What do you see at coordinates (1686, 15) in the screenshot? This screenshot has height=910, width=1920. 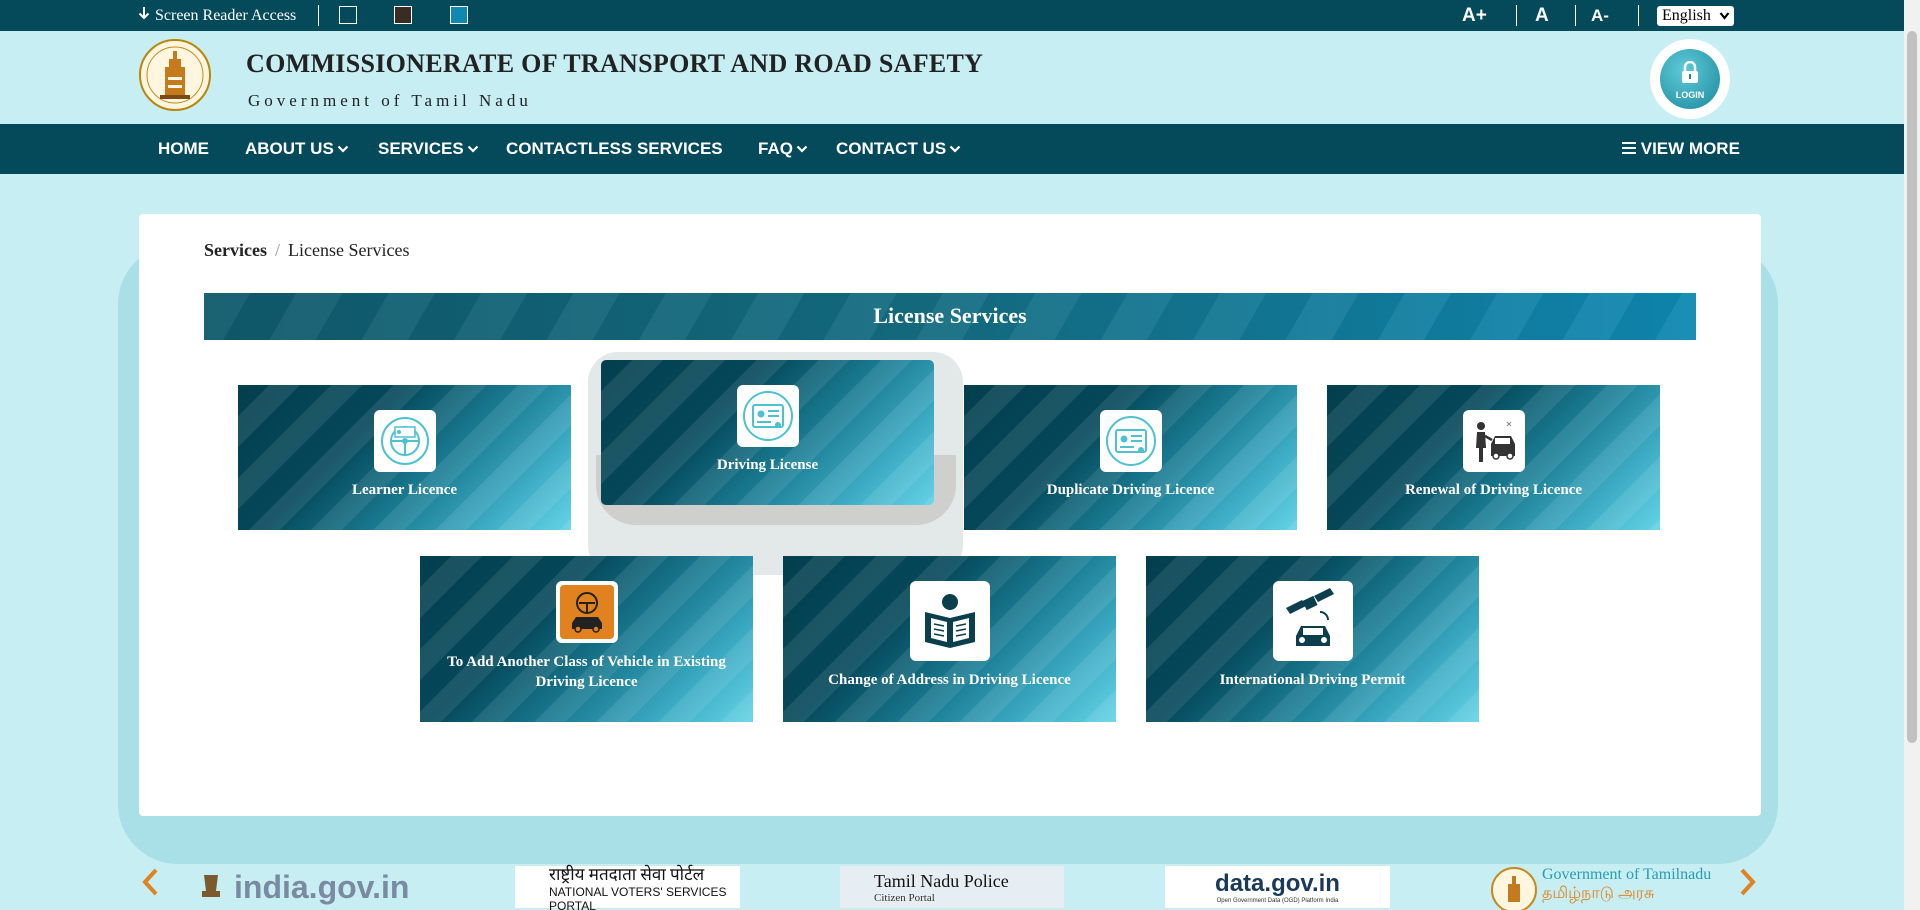 I see `language-value: English` at bounding box center [1686, 15].